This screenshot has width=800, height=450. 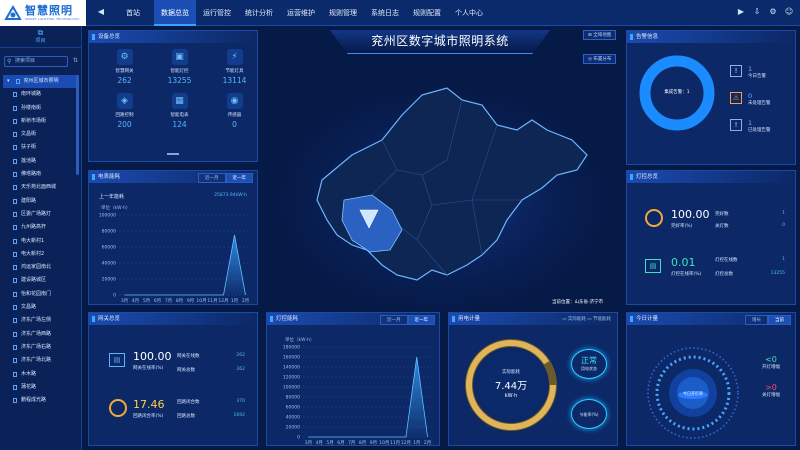 I want to click on energy-tab-year: 近一年, so click(x=239, y=178).